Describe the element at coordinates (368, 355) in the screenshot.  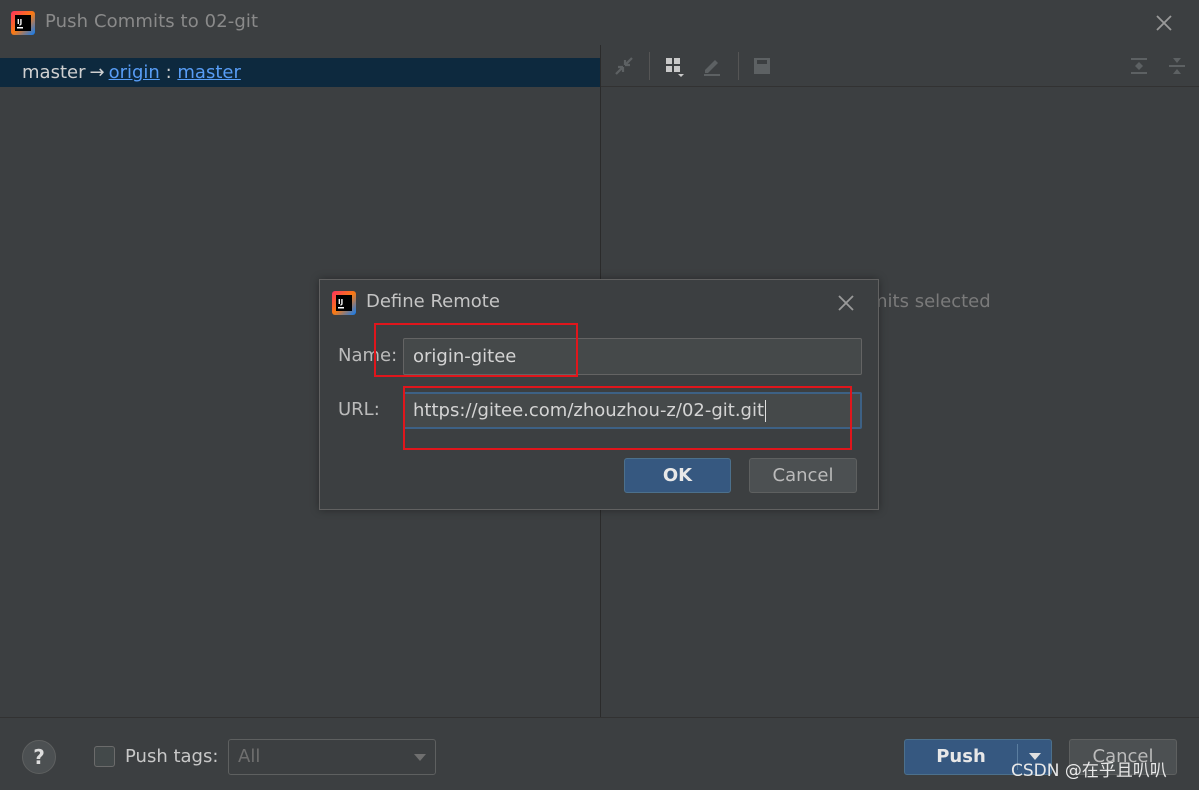
I see `name-label: Name:` at that location.